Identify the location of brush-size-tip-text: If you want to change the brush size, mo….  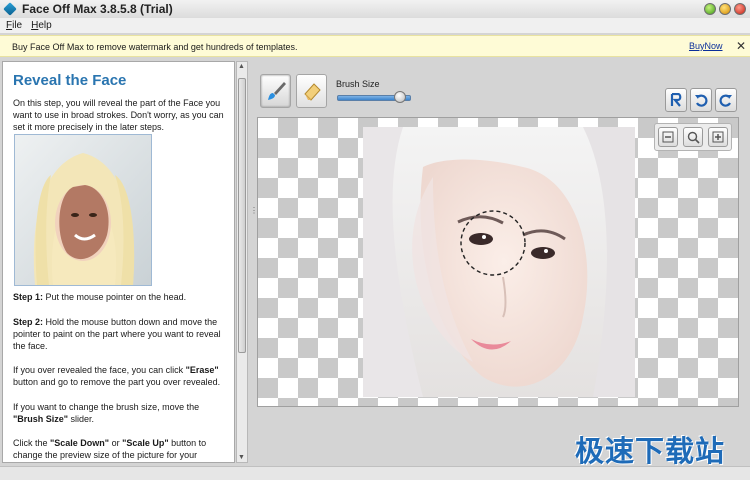
(106, 413).